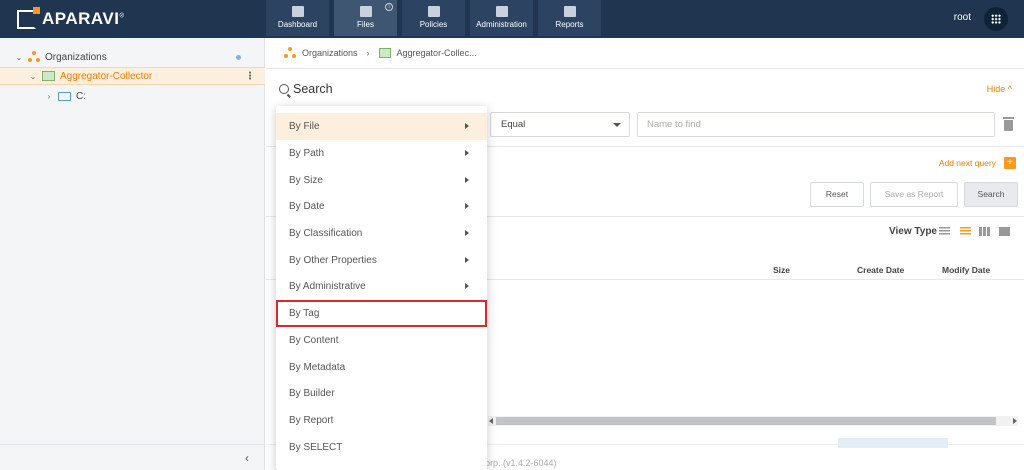  Describe the element at coordinates (513, 124) in the screenshot. I see `operator-value: Equal` at that location.